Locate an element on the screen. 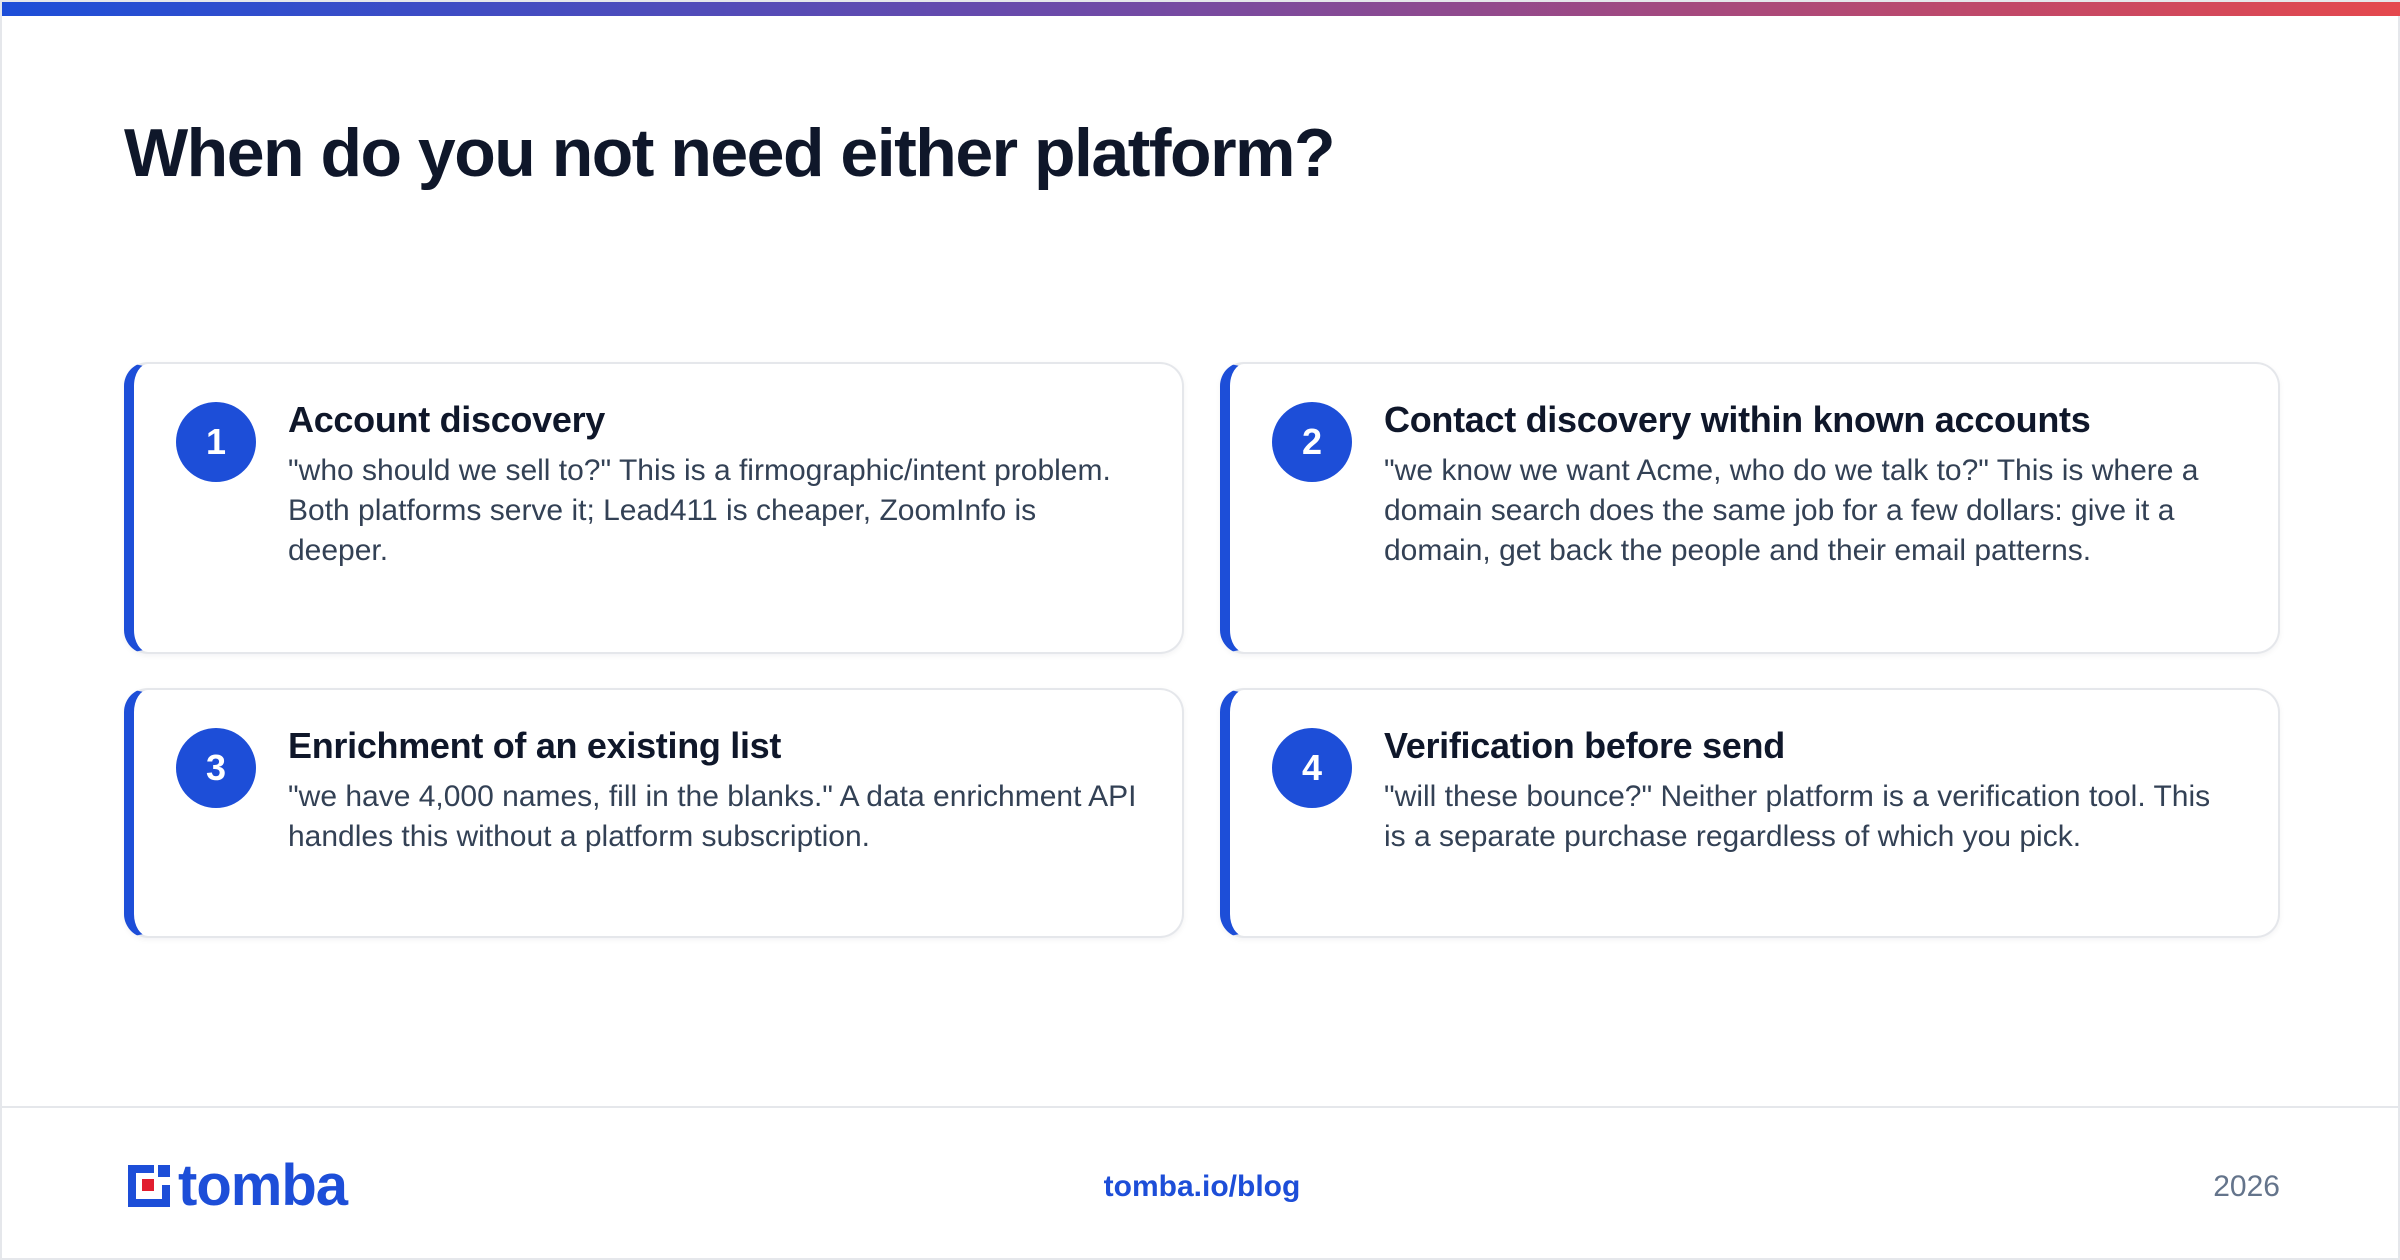  blog-link: tomba.io/blog is located at coordinates (1201, 1187).